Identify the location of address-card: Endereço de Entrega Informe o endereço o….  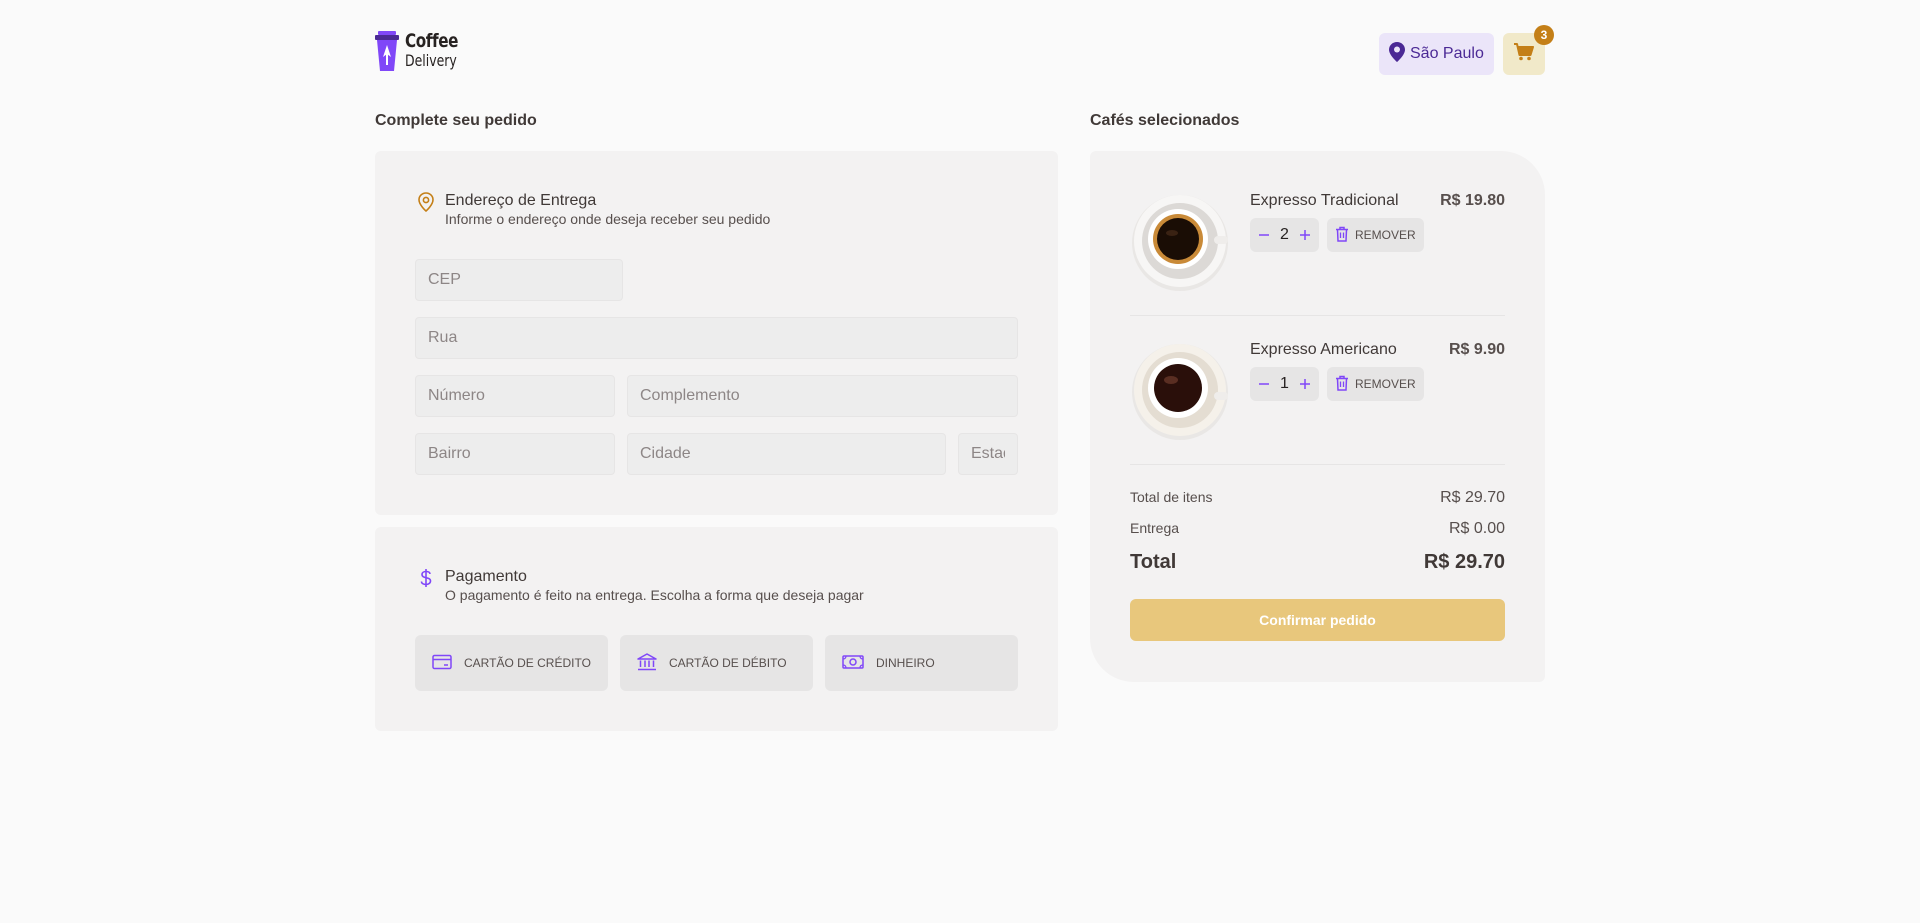
(716, 333).